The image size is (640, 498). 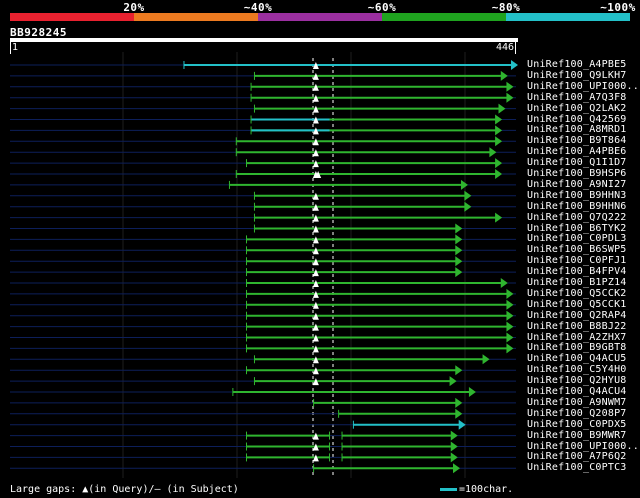 I want to click on hit-label: UniRef100_C5Y4H0, so click(x=577, y=369).